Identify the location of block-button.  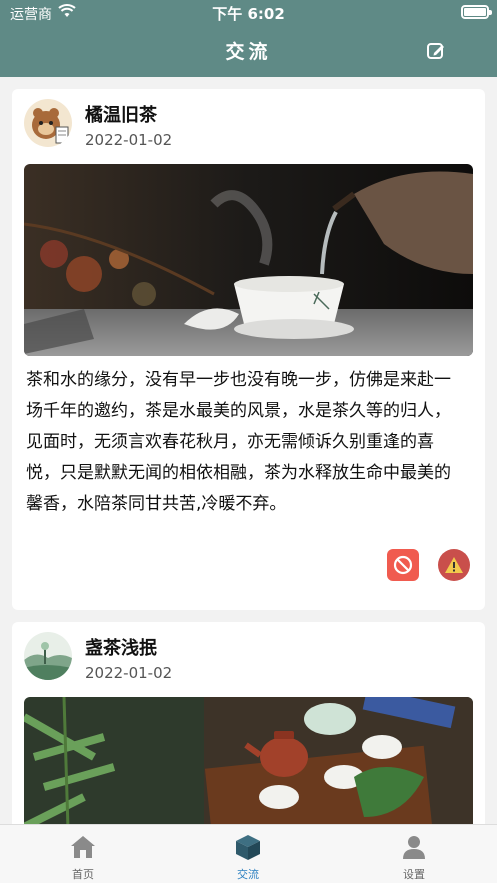
(403, 565).